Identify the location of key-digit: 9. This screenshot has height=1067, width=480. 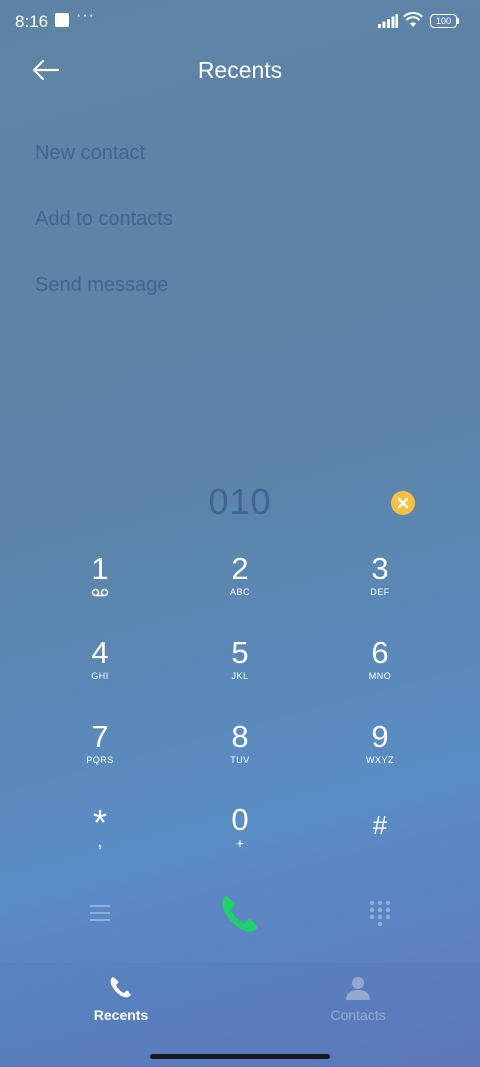
(380, 736).